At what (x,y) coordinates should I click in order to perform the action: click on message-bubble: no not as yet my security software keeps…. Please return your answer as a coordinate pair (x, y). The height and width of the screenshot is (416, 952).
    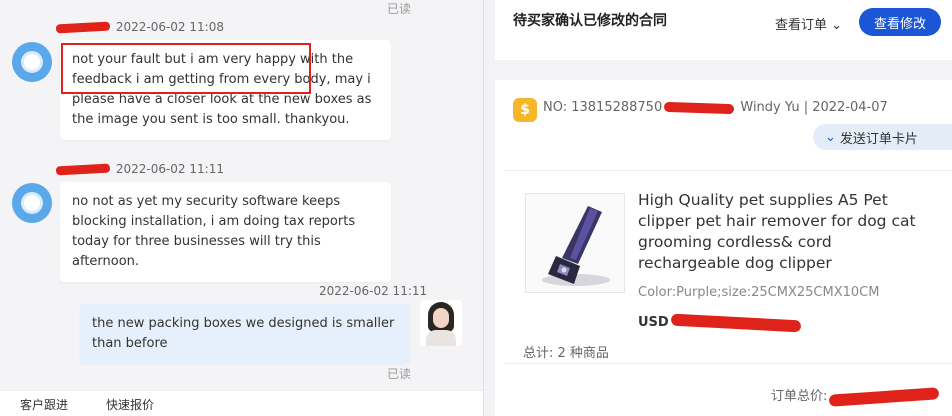
    Looking at the image, I should click on (225, 232).